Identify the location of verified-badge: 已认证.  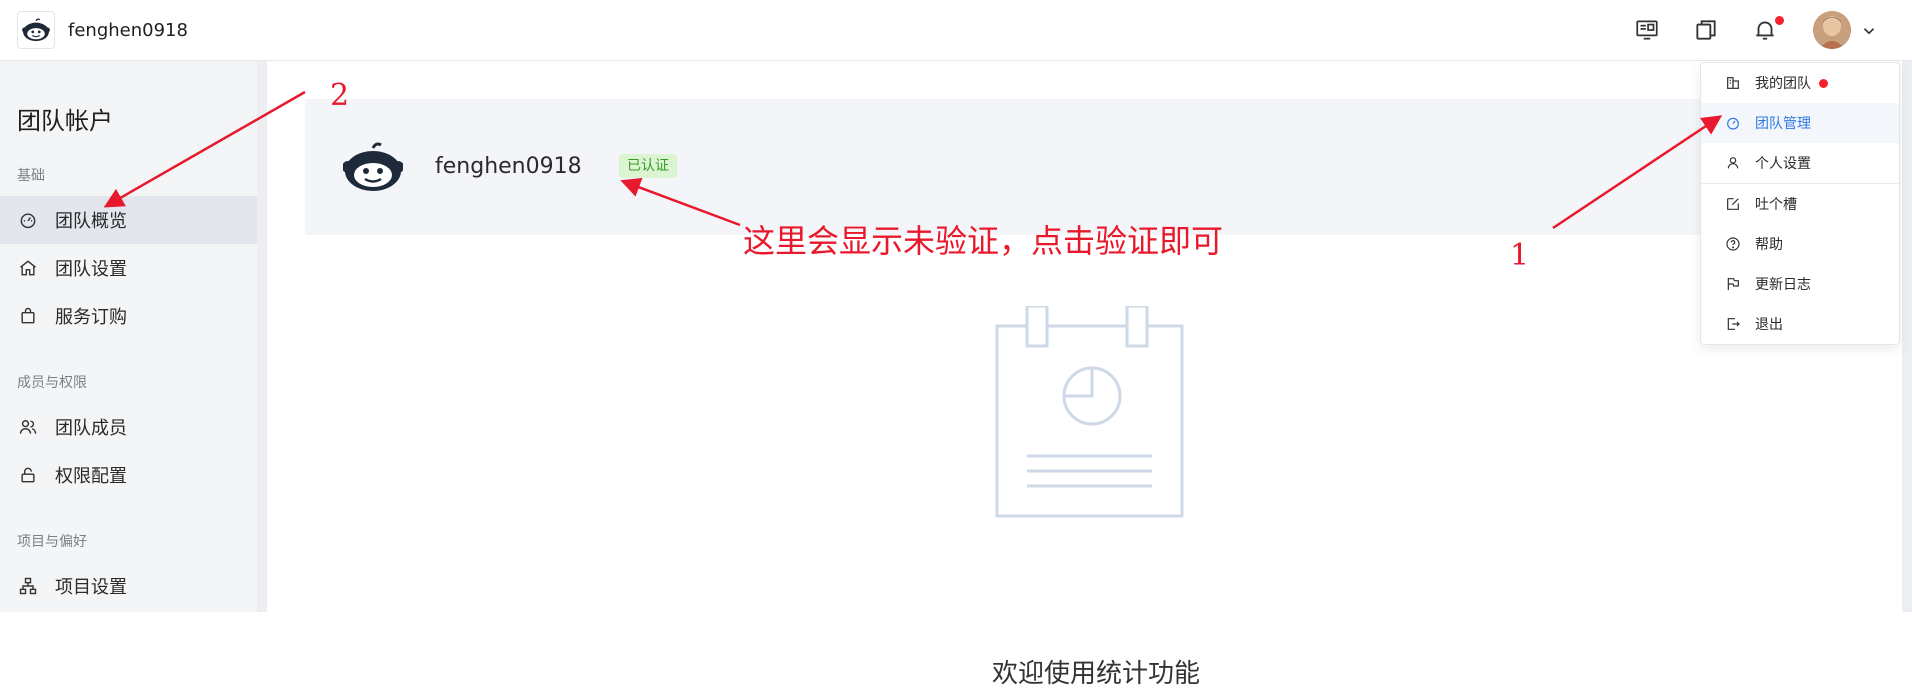
(648, 166).